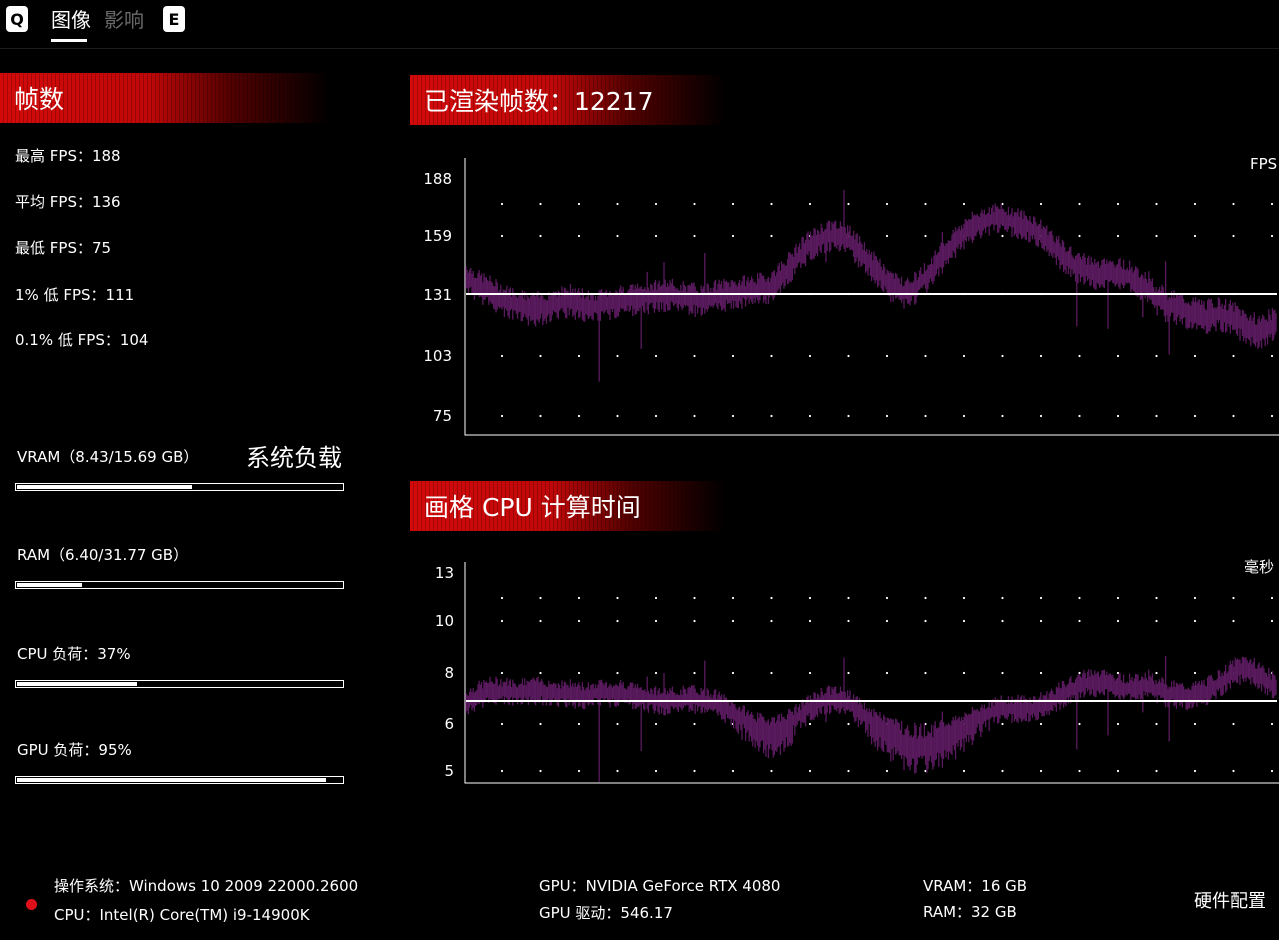 This screenshot has width=1279, height=940. Describe the element at coordinates (606, 913) in the screenshot. I see `gpu-driver-info: GPU 驱动：546.17` at that location.